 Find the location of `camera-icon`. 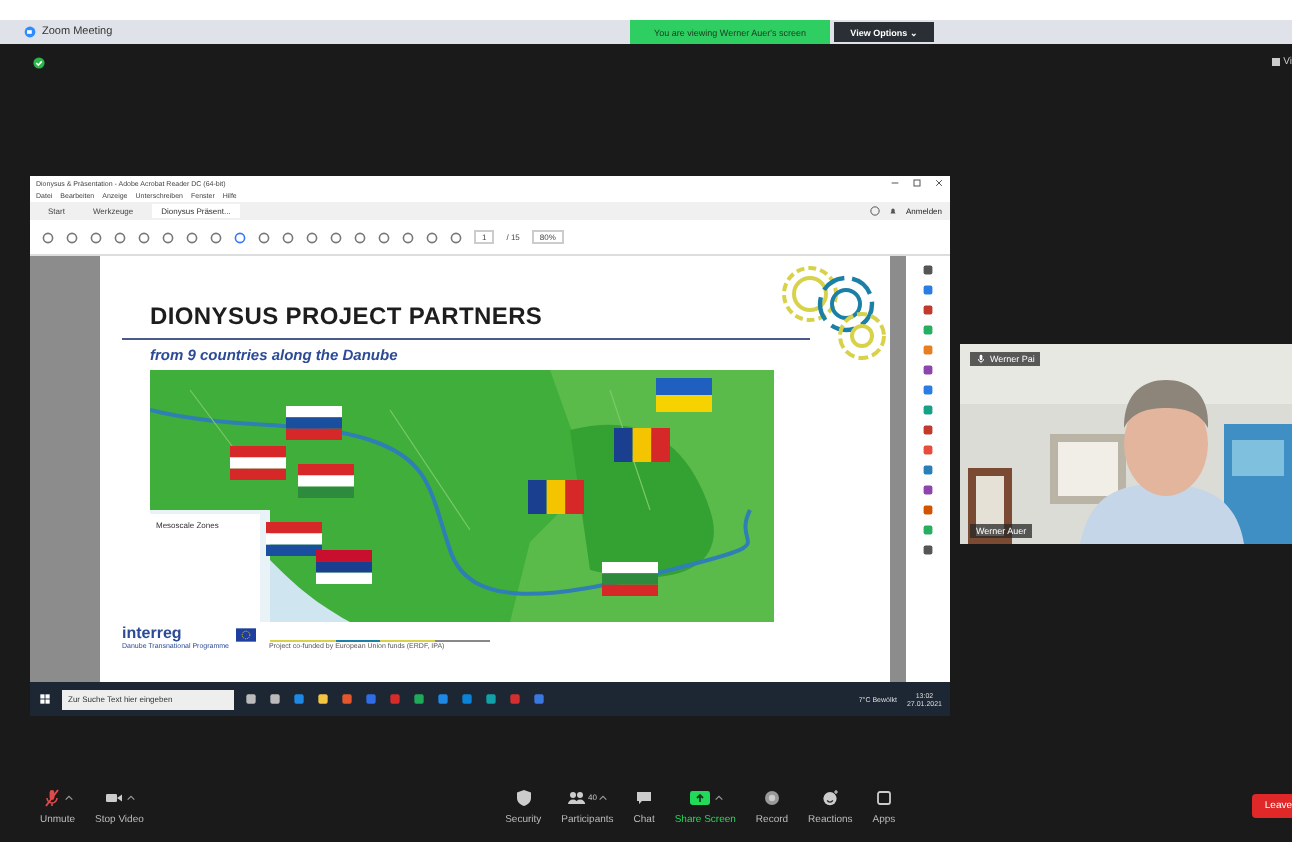

camera-icon is located at coordinates (30, 32).